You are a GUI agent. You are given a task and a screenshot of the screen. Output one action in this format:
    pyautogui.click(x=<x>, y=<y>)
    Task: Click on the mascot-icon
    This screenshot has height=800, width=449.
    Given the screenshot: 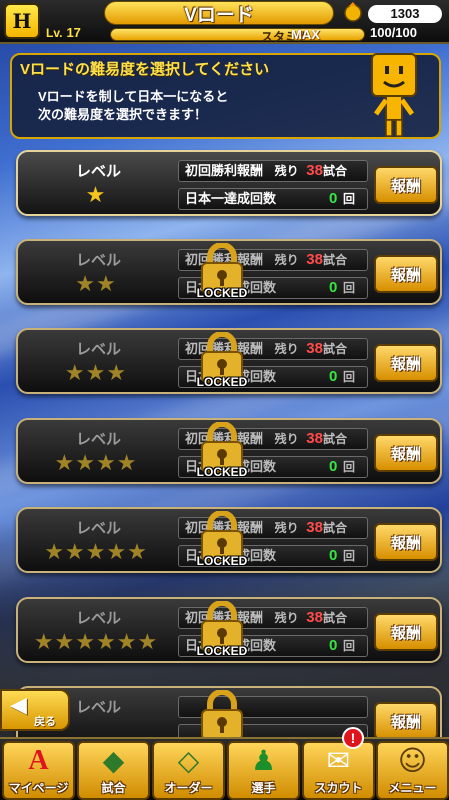 What is the action you would take?
    pyautogui.click(x=394, y=95)
    